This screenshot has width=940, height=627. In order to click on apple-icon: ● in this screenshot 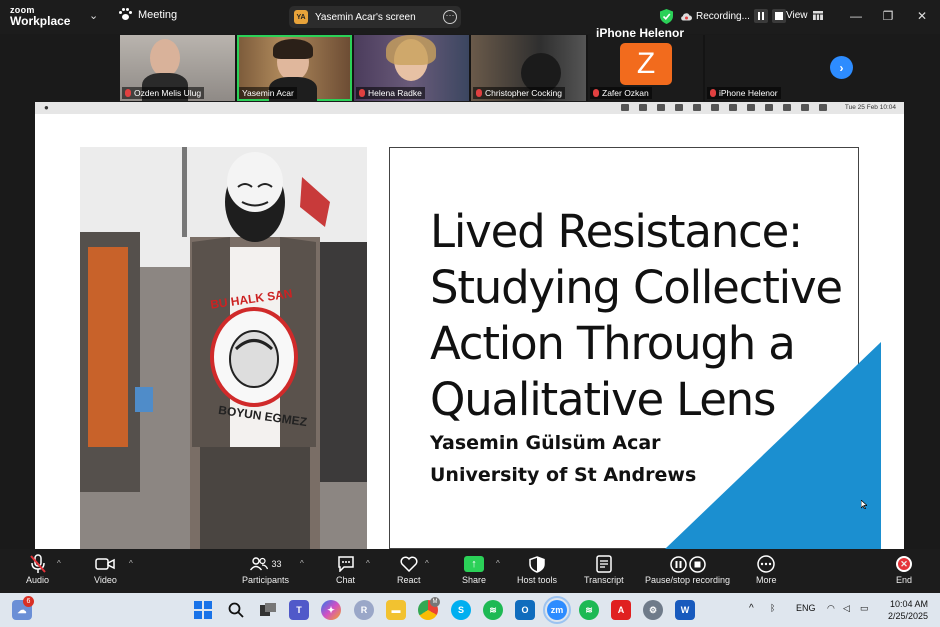, I will do `click(46, 107)`.